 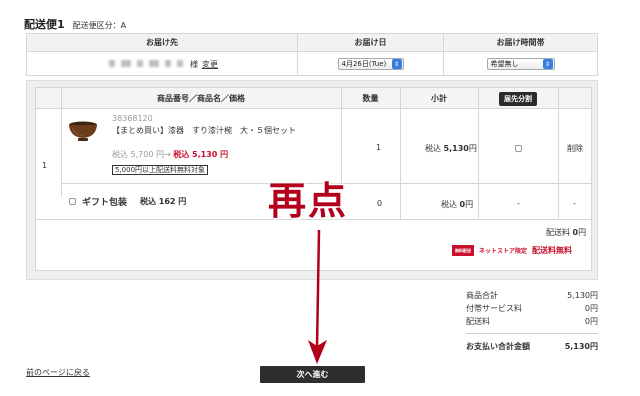 I want to click on honorific-label: 様, so click(x=194, y=64).